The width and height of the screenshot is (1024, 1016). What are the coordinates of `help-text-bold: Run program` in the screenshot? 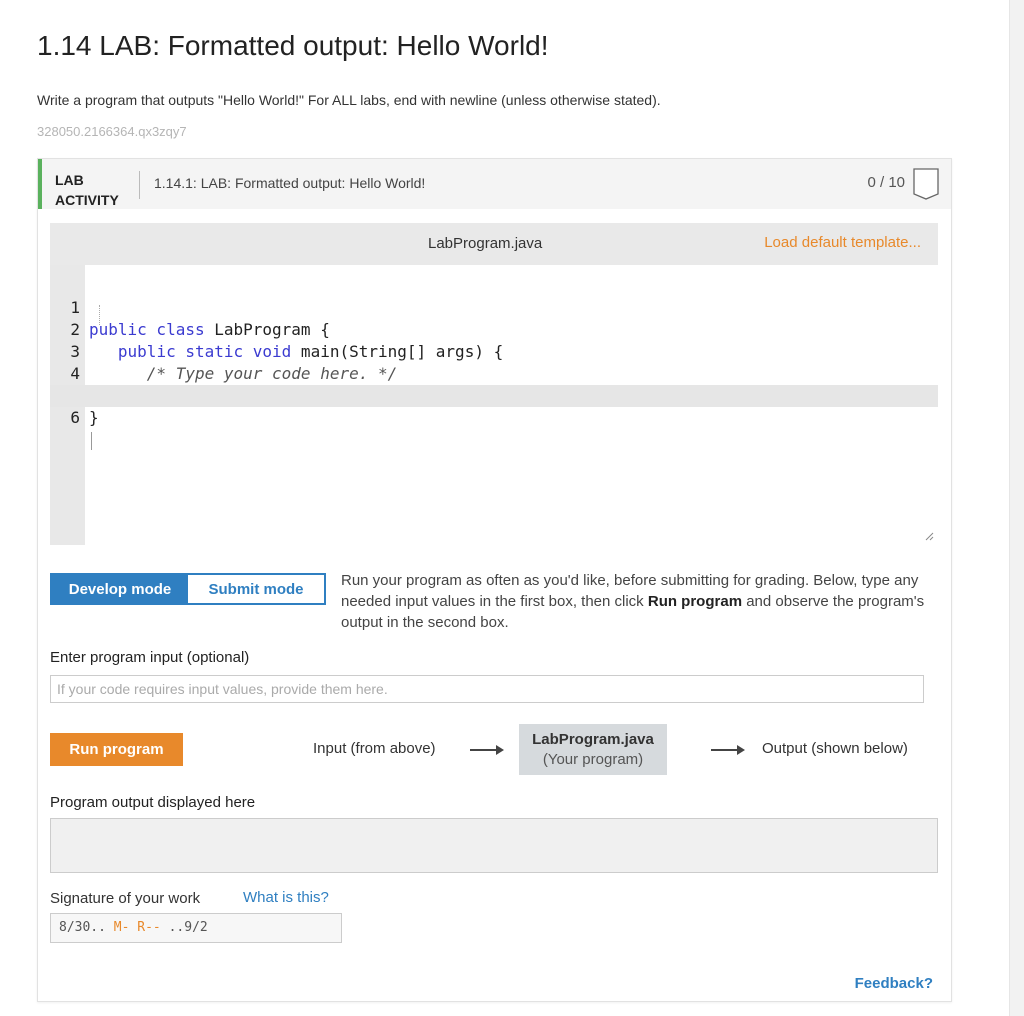 It's located at (695, 601).